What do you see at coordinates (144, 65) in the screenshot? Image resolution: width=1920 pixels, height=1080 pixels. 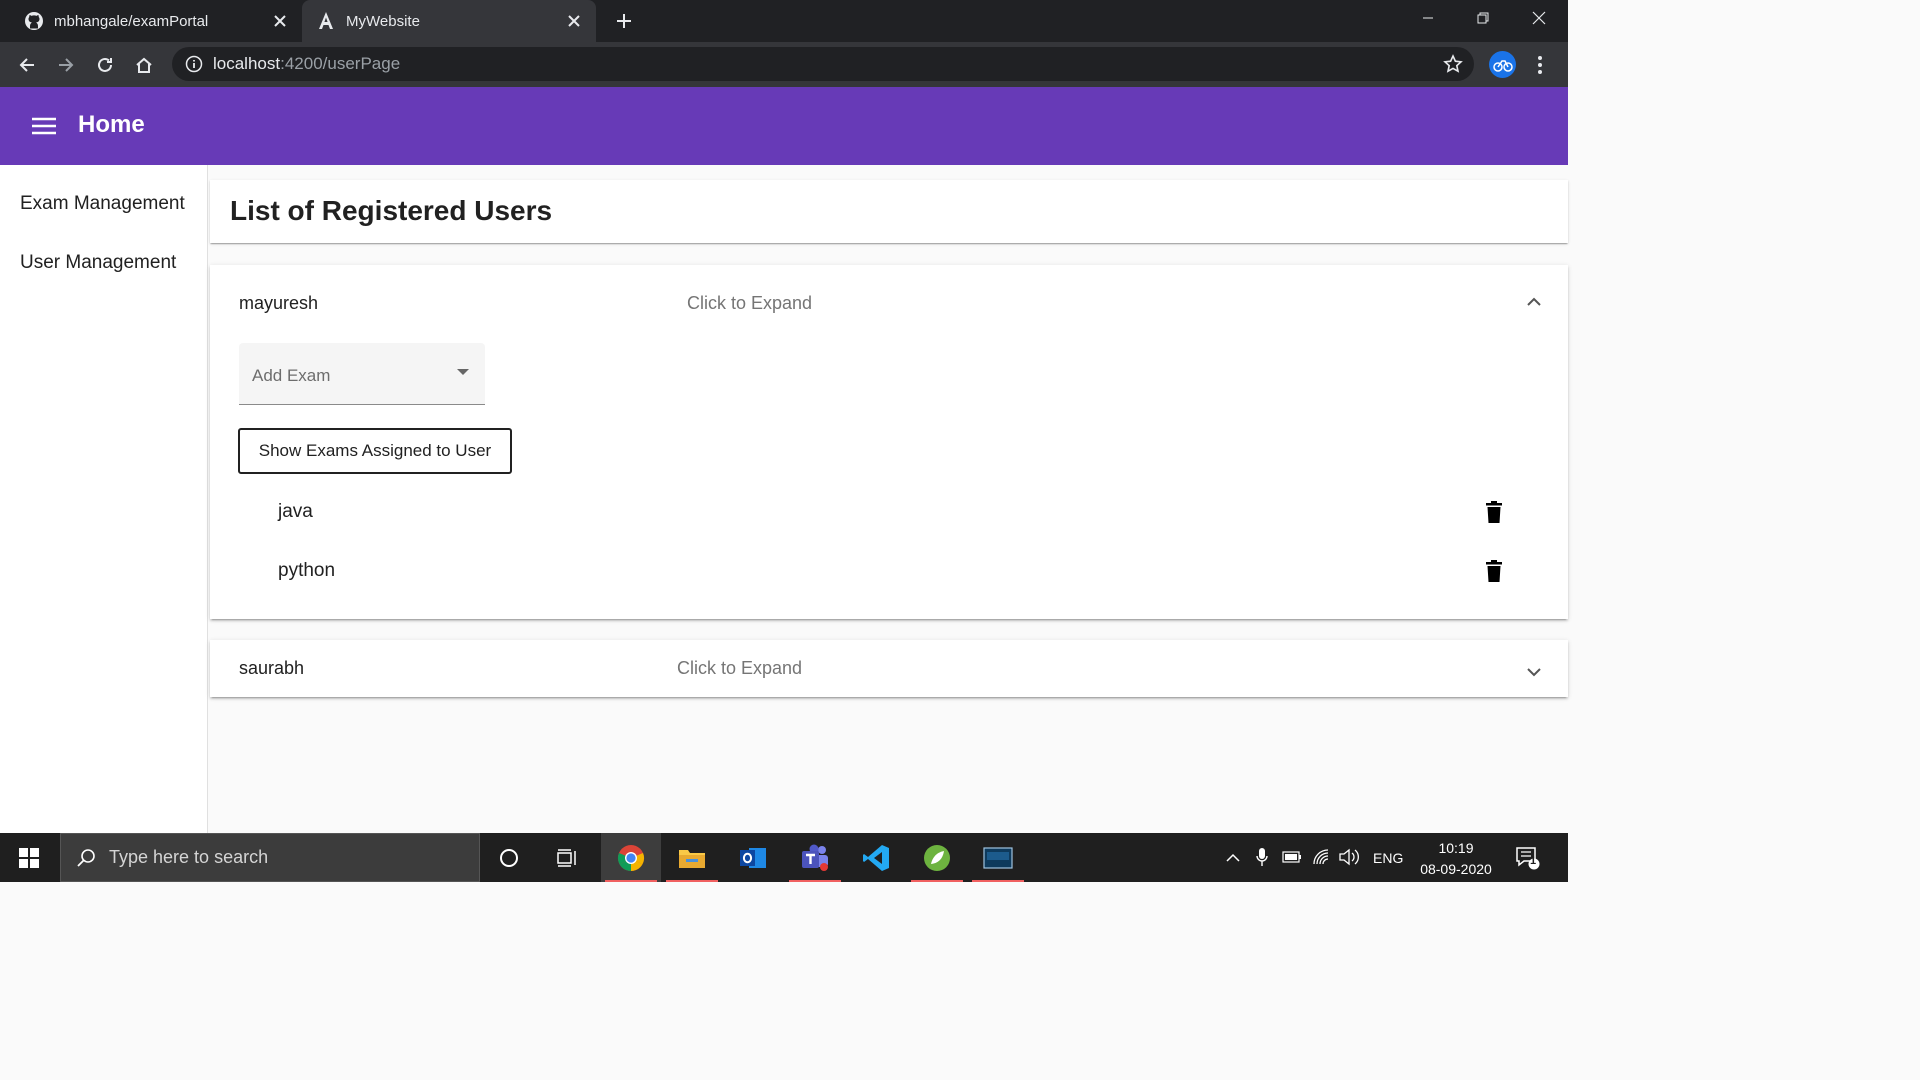 I see `home-icon` at bounding box center [144, 65].